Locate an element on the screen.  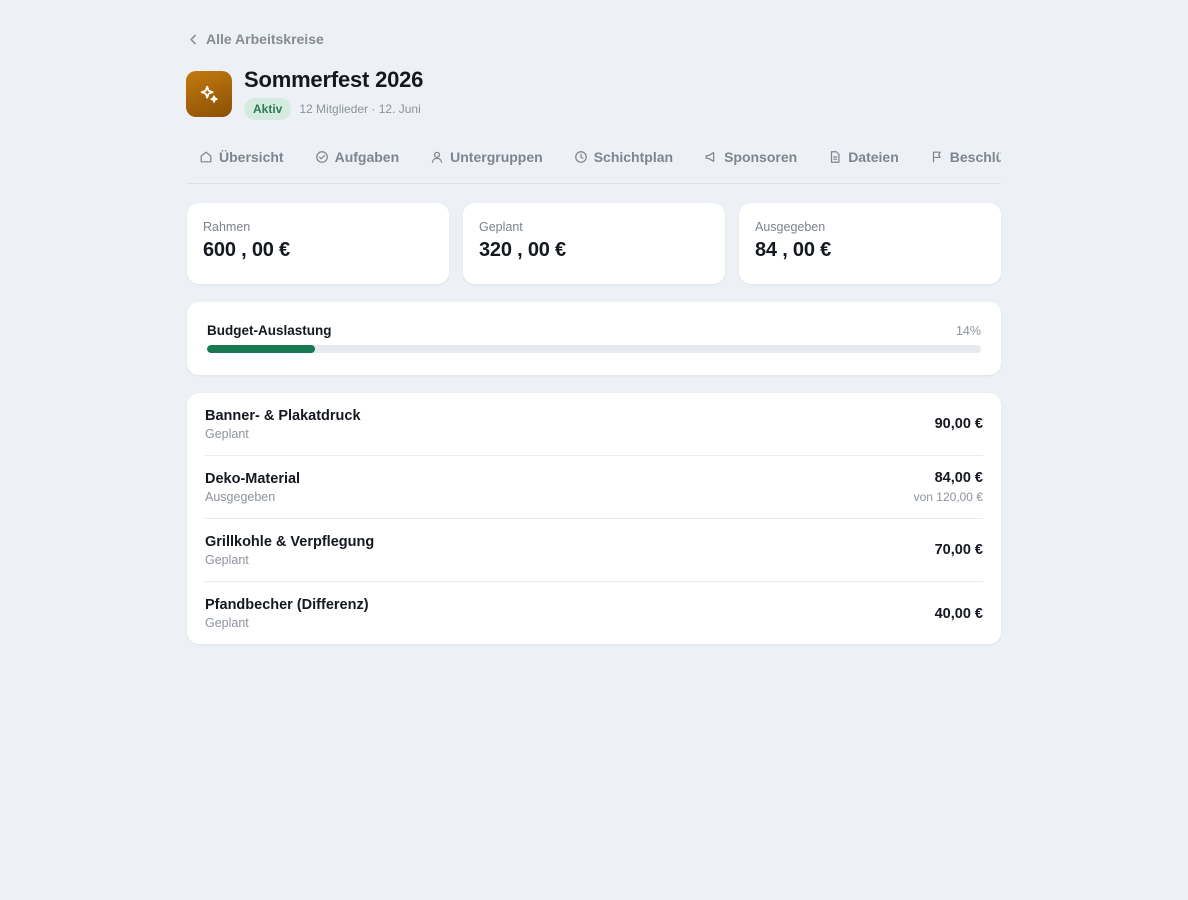
tab-label: Schichtplan is located at coordinates (633, 157).